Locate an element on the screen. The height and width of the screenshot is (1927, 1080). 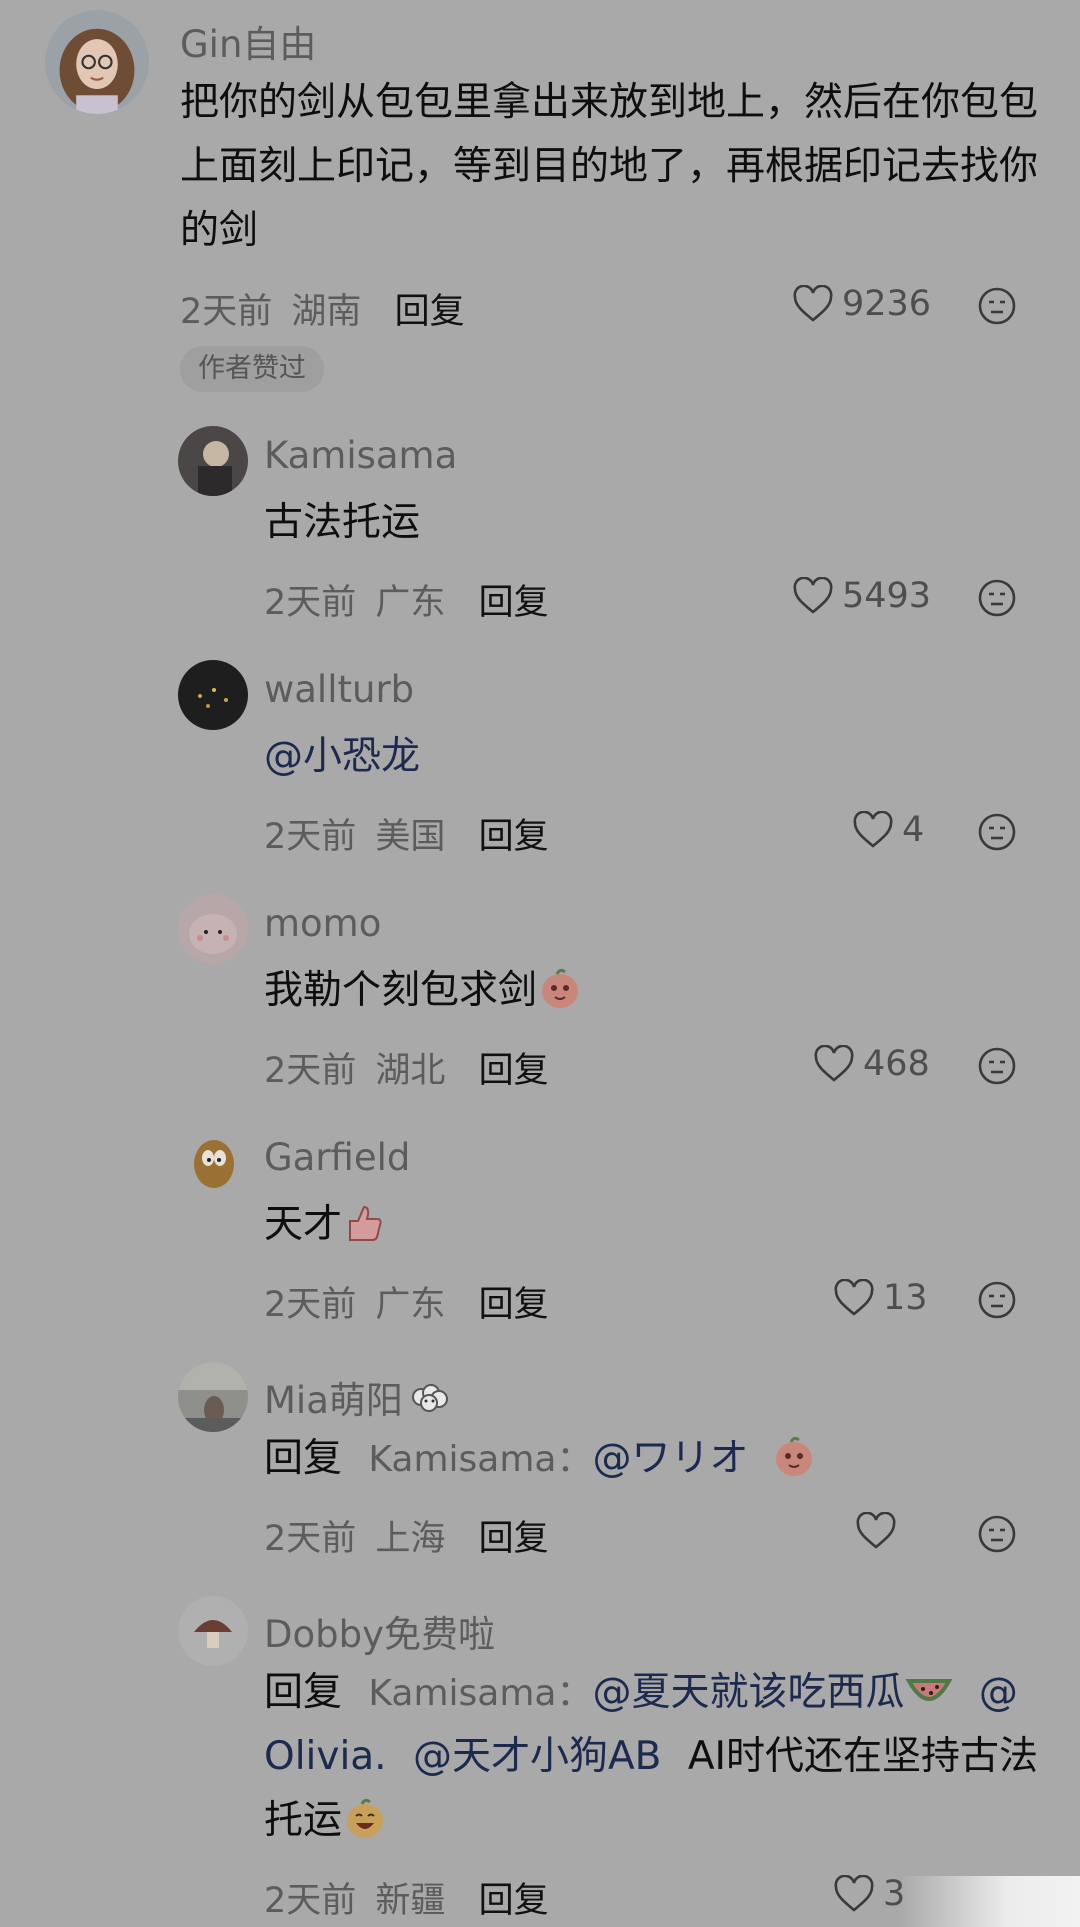
mention-link: @天才小狗AB is located at coordinates (537, 1756).